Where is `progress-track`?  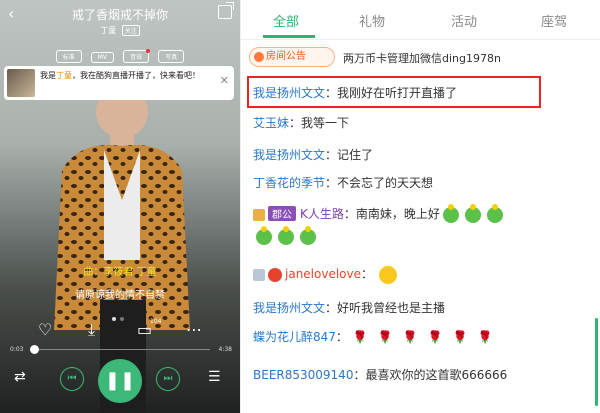
progress-track is located at coordinates (120, 349).